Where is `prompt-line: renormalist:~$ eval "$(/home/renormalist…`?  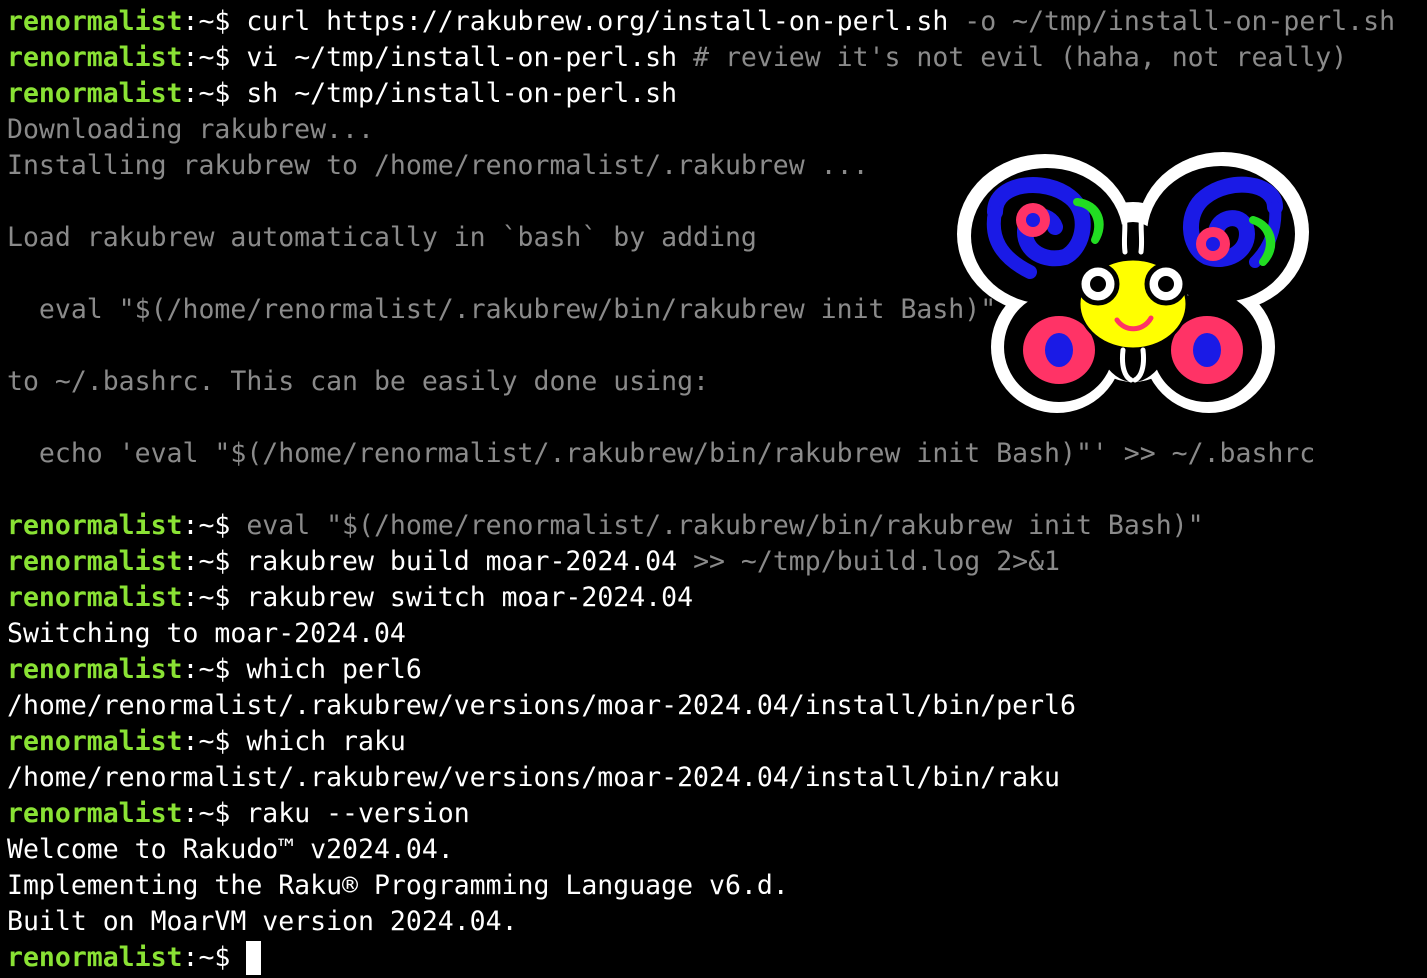
prompt-line: renormalist:~$ eval "$(/home/renormalist… is located at coordinates (605, 526).